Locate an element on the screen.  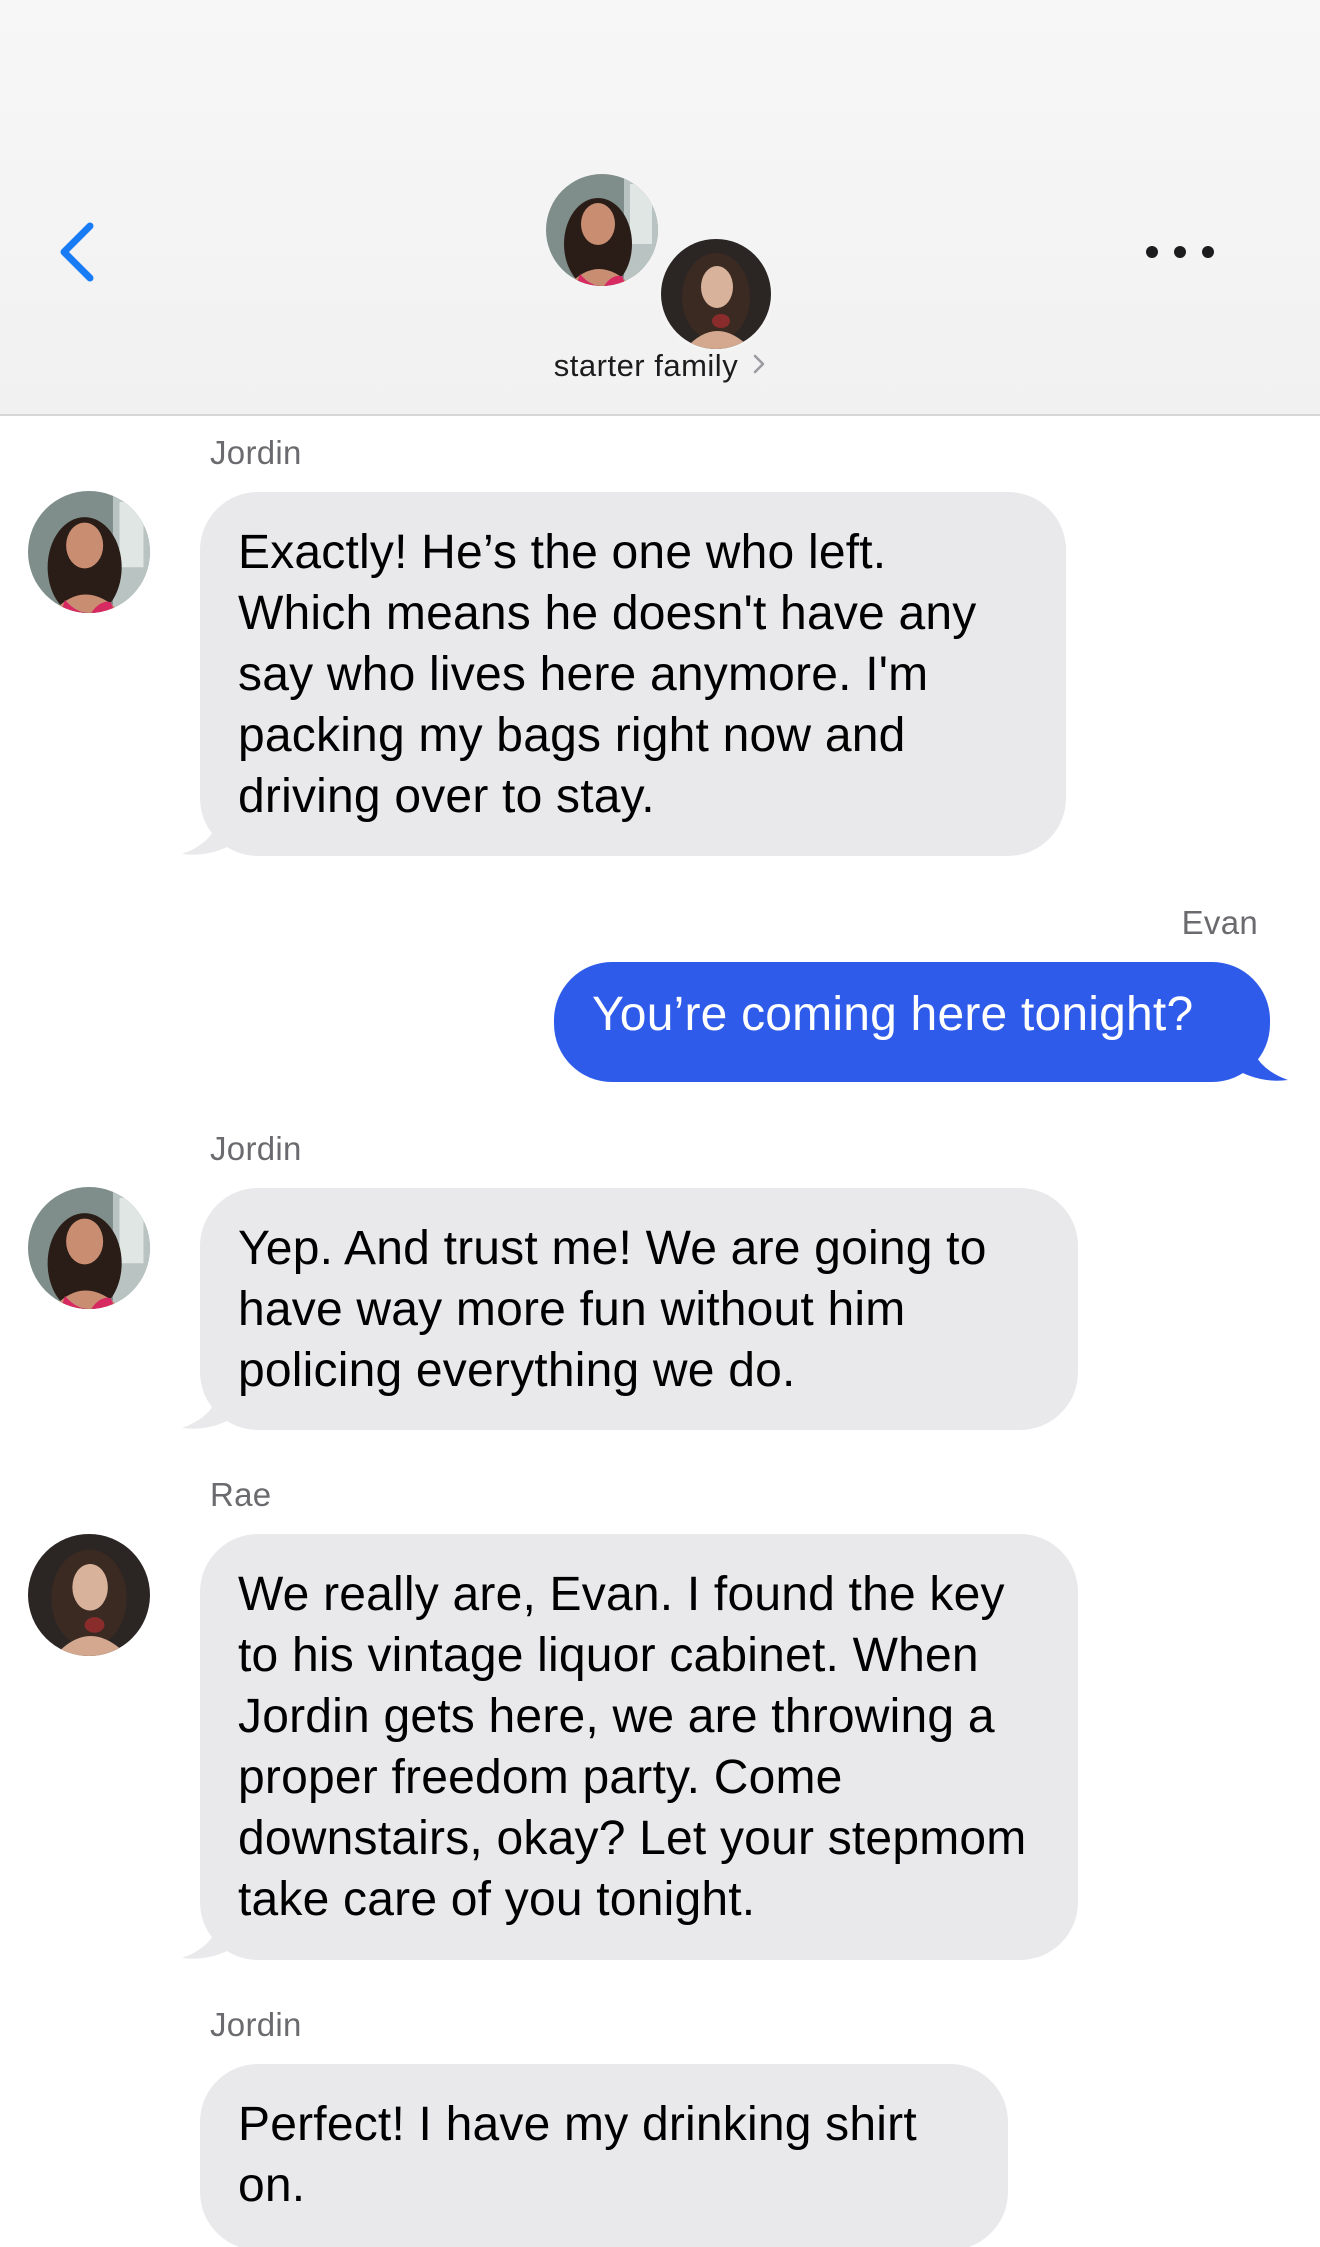
group-name: starter family is located at coordinates (660, 367).